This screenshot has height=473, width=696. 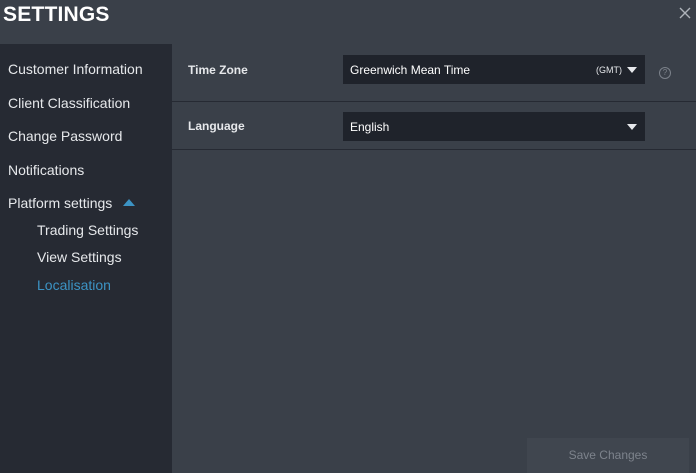 What do you see at coordinates (348, 22) in the screenshot?
I see `header: SETTINGS` at bounding box center [348, 22].